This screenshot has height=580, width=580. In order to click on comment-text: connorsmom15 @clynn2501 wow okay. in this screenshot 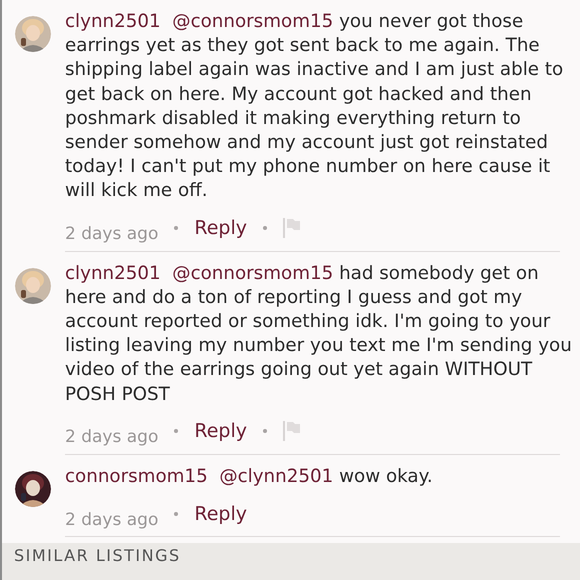, I will do `click(249, 476)`.